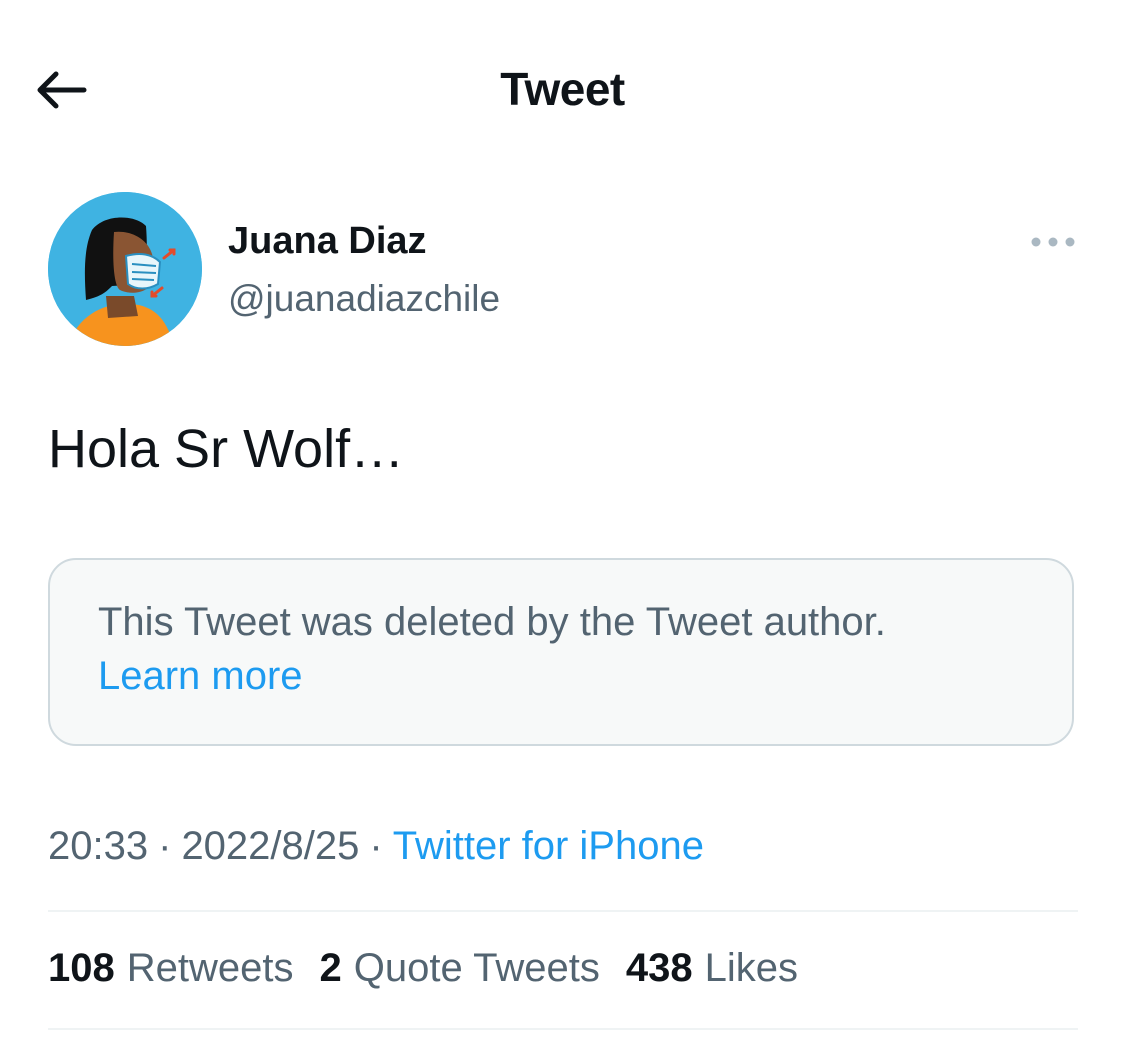 This screenshot has height=1040, width=1125. Describe the element at coordinates (270, 846) in the screenshot. I see `tweet-date: 2022/8/25` at that location.